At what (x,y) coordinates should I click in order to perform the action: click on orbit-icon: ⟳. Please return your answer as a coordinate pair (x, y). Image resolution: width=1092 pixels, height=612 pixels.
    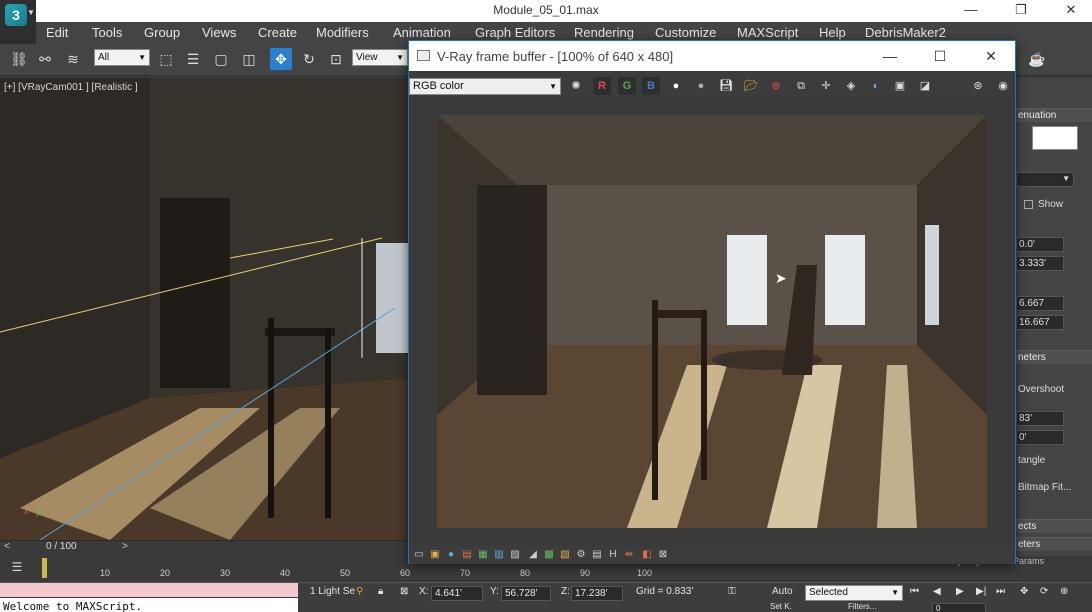
    Looking at the image, I should click on (1044, 591).